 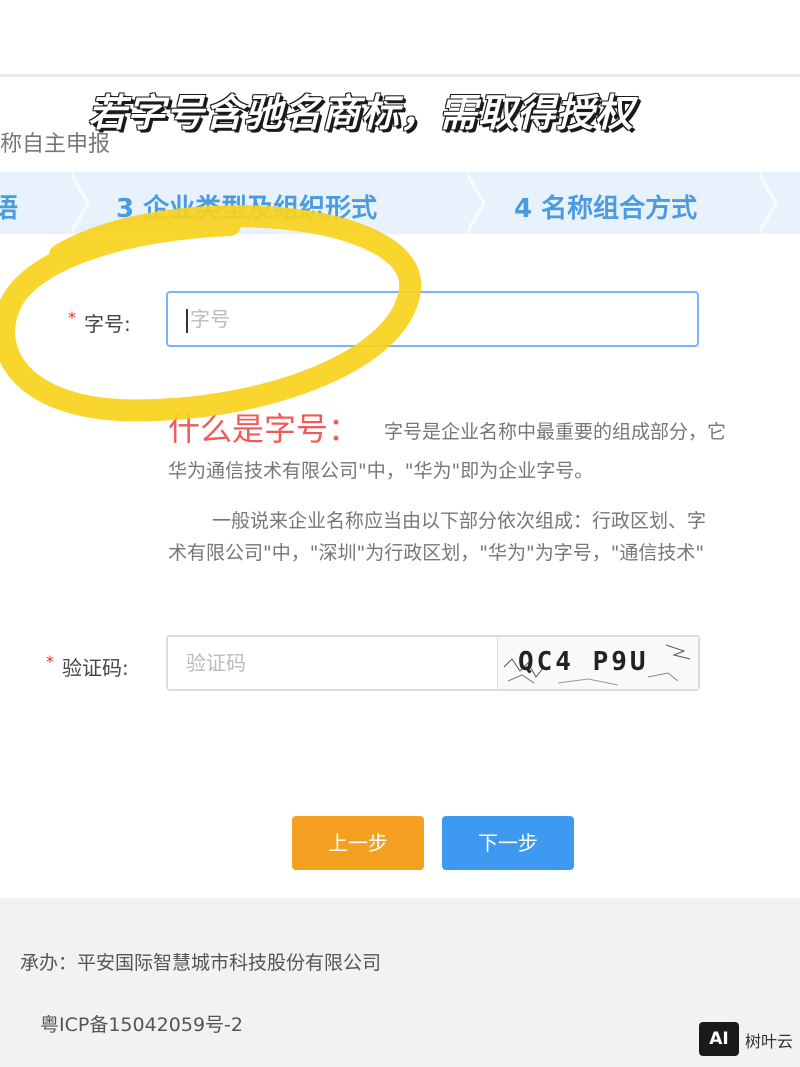 What do you see at coordinates (216, 663) in the screenshot?
I see `captcha-placeholder: 验证码` at bounding box center [216, 663].